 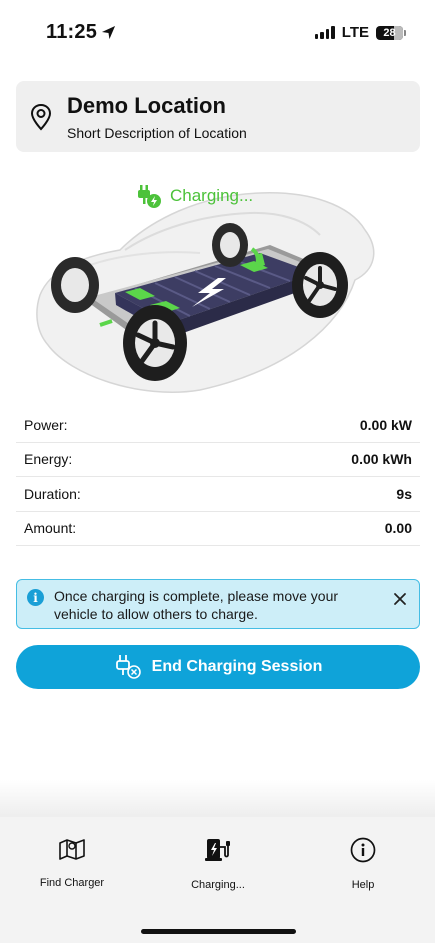 What do you see at coordinates (218, 529) in the screenshot?
I see `stat-row-amount: Amount: 0.00` at bounding box center [218, 529].